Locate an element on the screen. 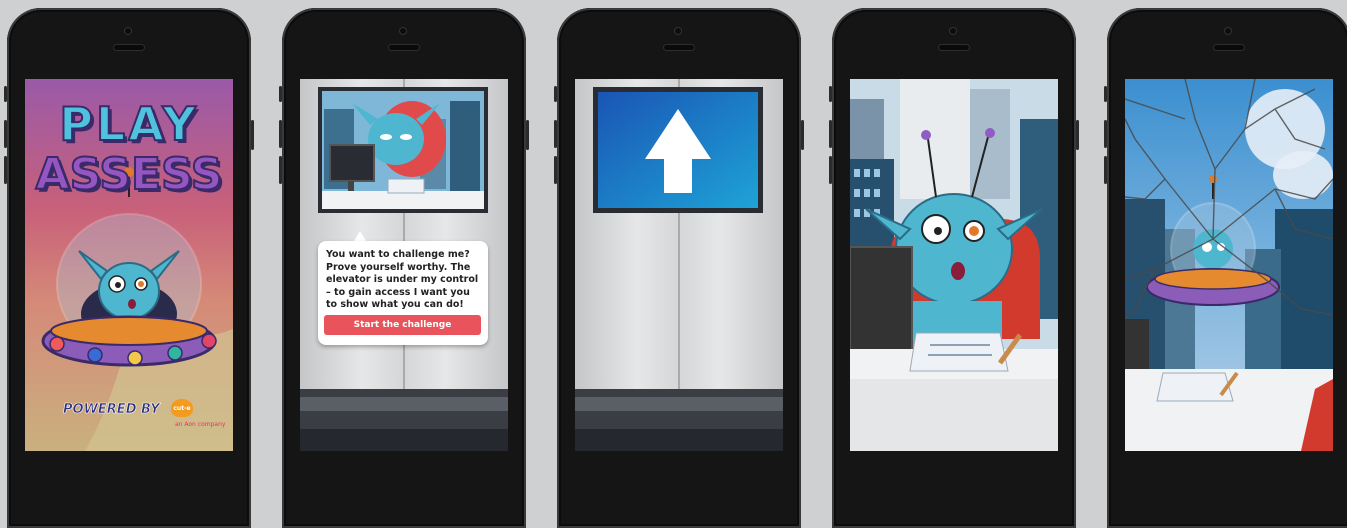  cute-logo: cut-e is located at coordinates (182, 408).